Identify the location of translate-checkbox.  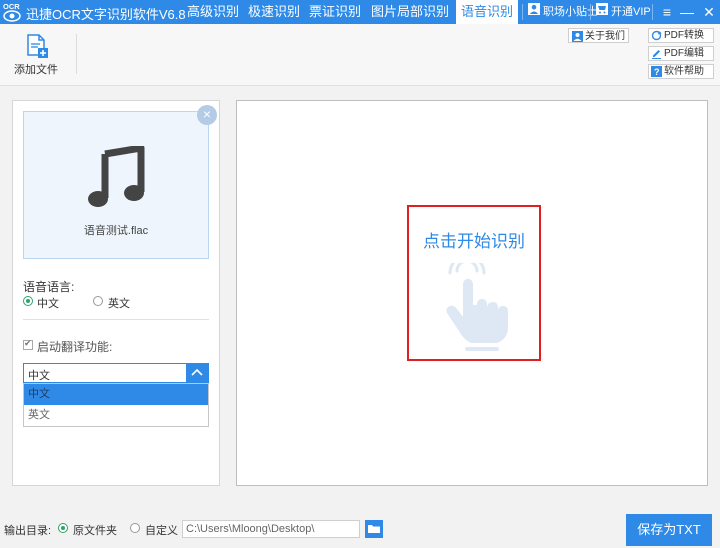
(28, 344).